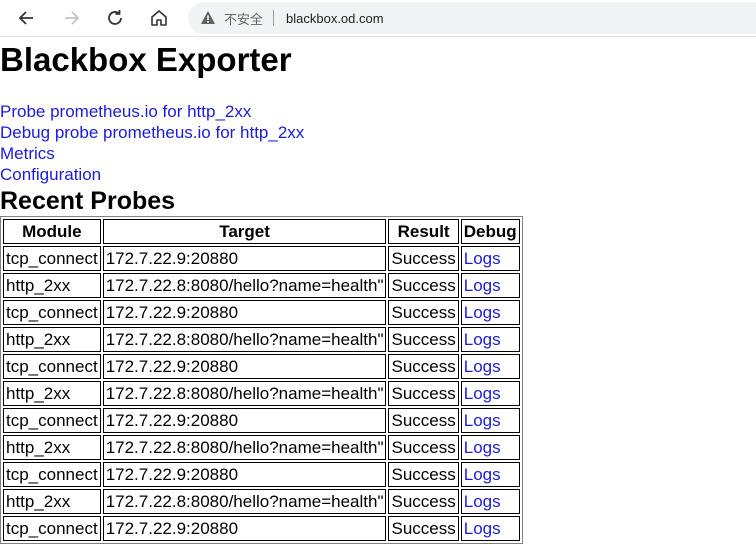 Image resolution: width=756 pixels, height=544 pixels. I want to click on warning-icon, so click(208, 18).